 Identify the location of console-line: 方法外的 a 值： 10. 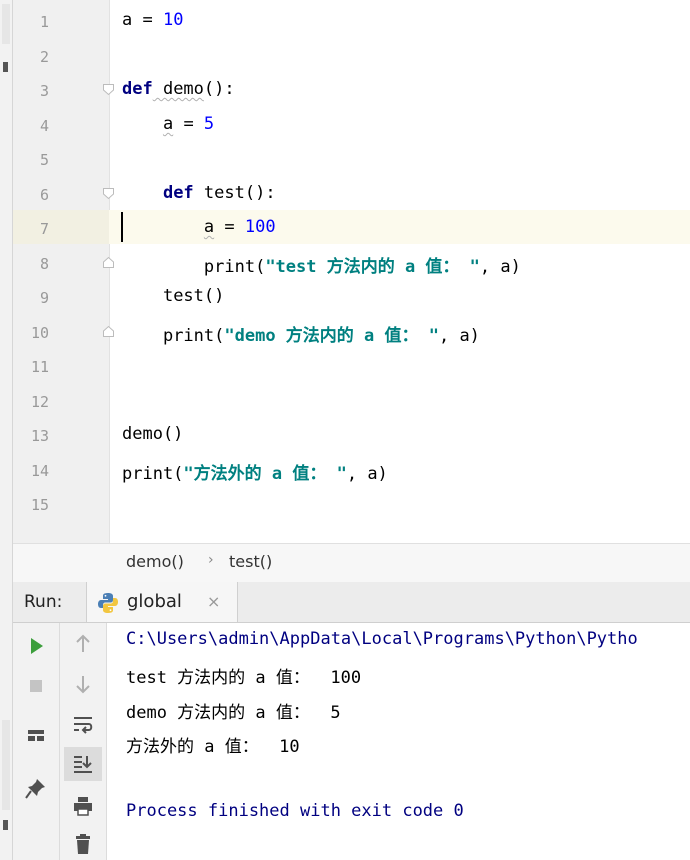
(213, 747).